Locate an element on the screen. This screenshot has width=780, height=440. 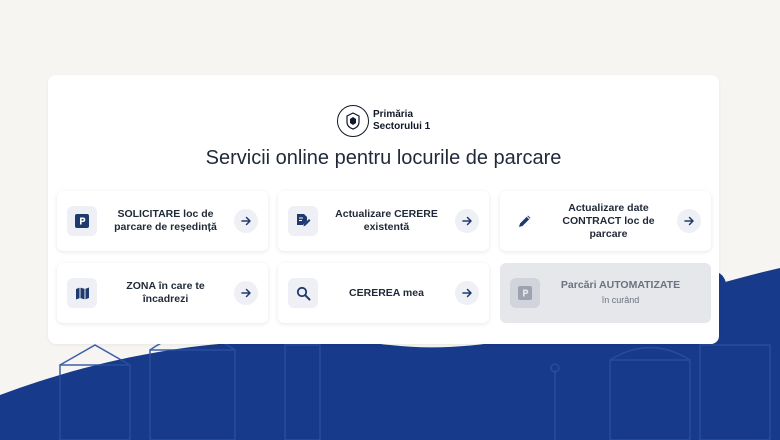
coat-of-arms-icon is located at coordinates (353, 121).